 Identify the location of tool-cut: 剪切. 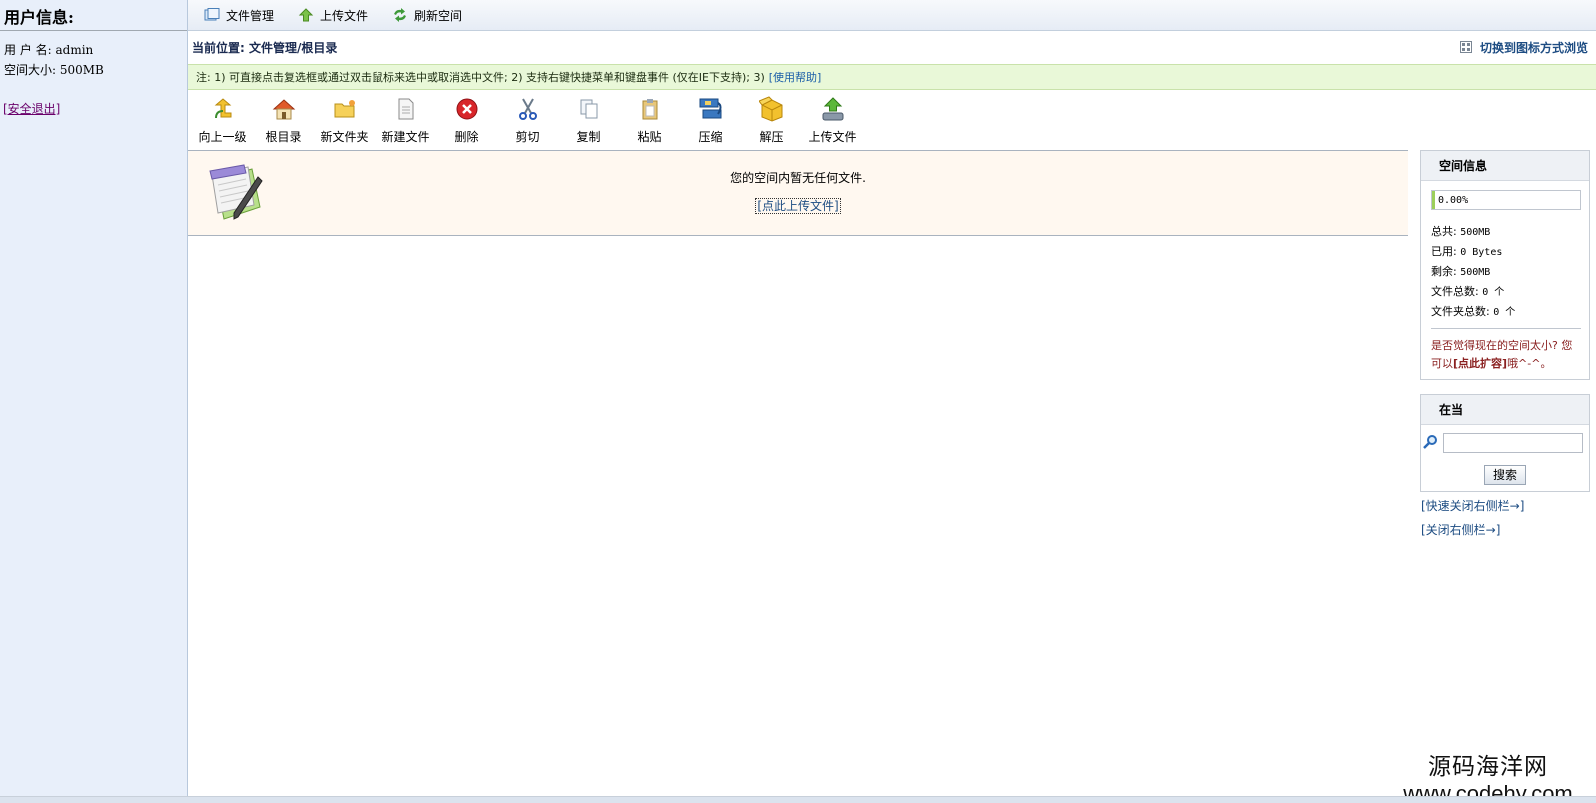
(527, 118).